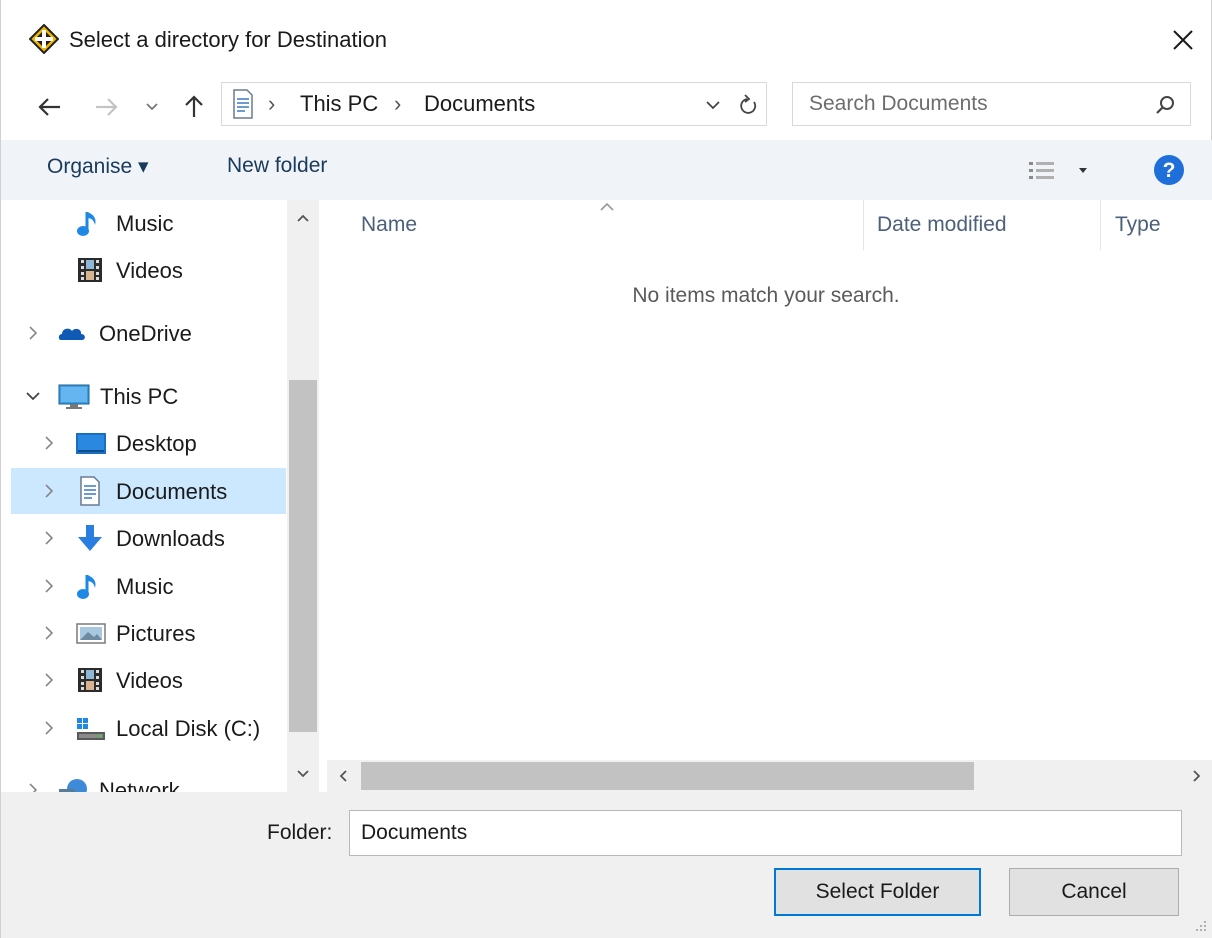  I want to click on search-icon, so click(1165, 105).